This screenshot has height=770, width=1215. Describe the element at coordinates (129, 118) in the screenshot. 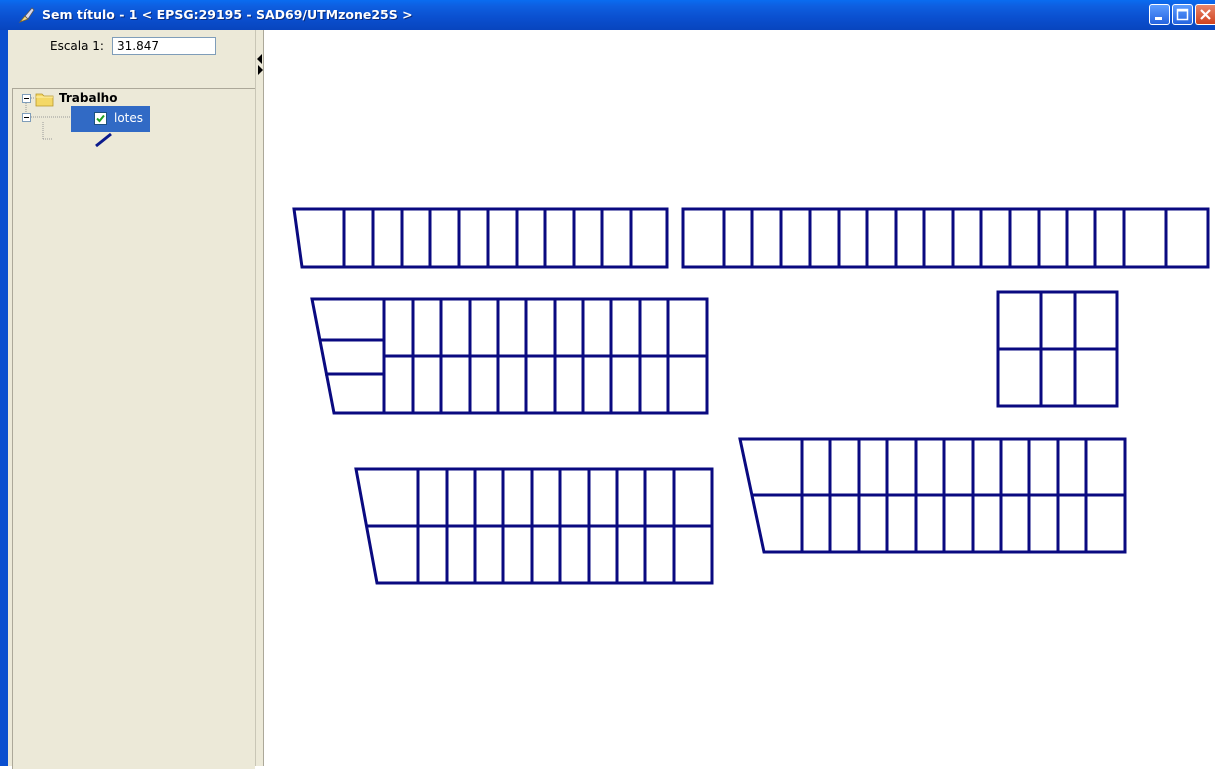

I see `layer-label: lotes` at that location.